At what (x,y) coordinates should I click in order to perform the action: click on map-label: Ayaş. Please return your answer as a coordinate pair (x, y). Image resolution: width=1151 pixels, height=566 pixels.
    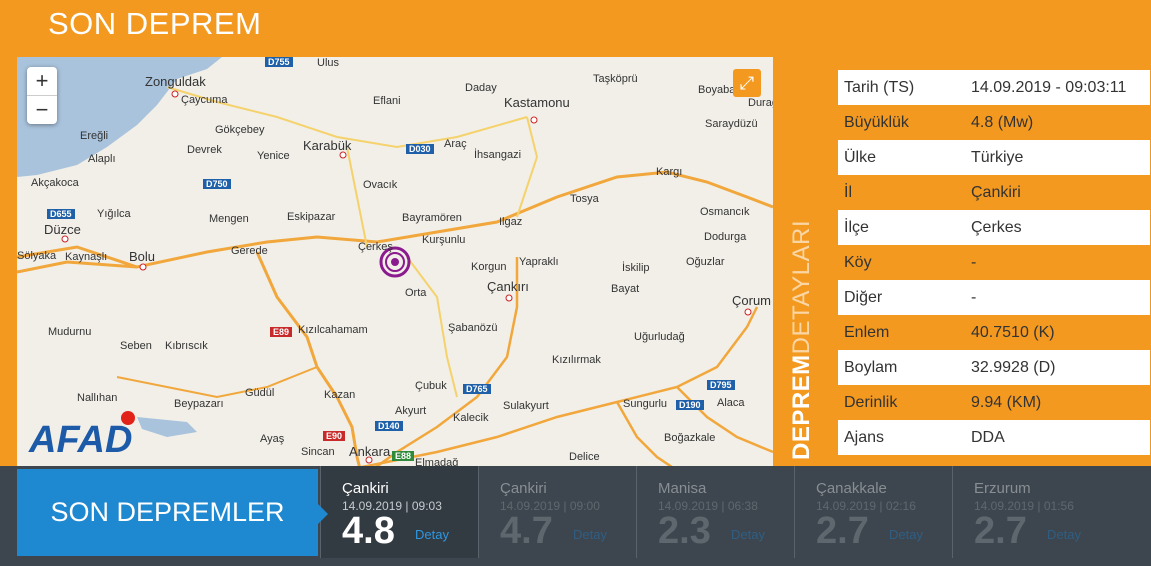
    Looking at the image, I should click on (272, 439).